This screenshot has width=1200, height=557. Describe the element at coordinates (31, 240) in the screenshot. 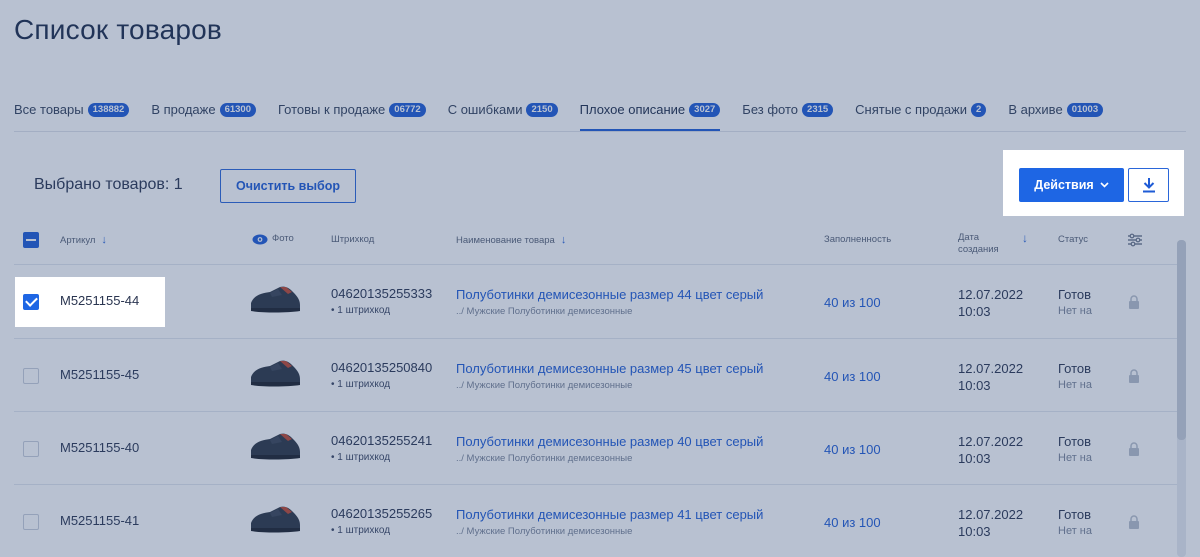

I see `select-all-checkbox` at that location.